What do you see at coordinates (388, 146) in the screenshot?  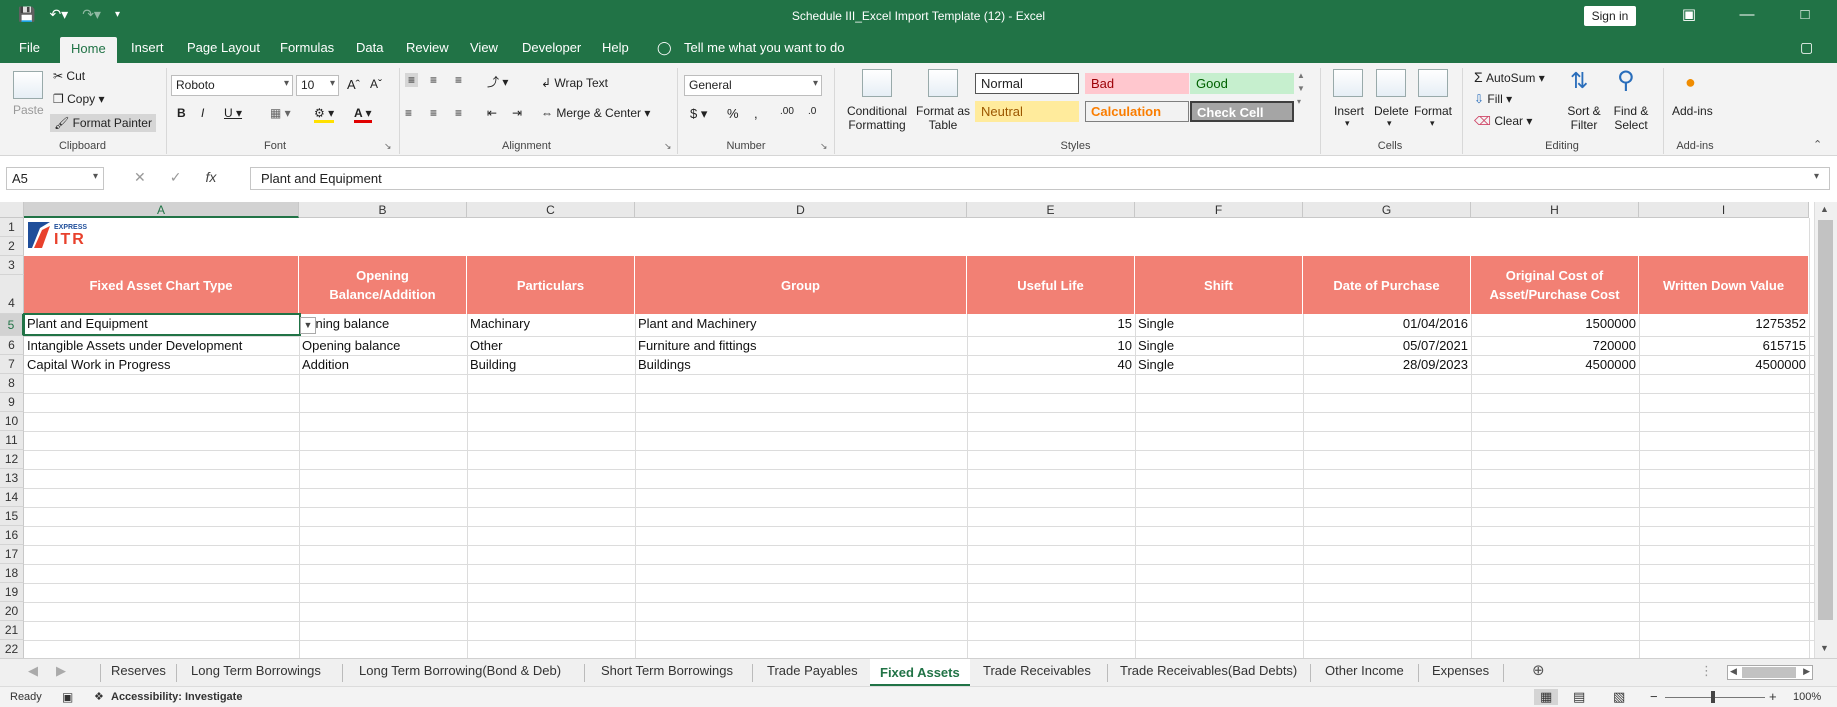 I see `font-dialog-launcher-icon: ↘` at bounding box center [388, 146].